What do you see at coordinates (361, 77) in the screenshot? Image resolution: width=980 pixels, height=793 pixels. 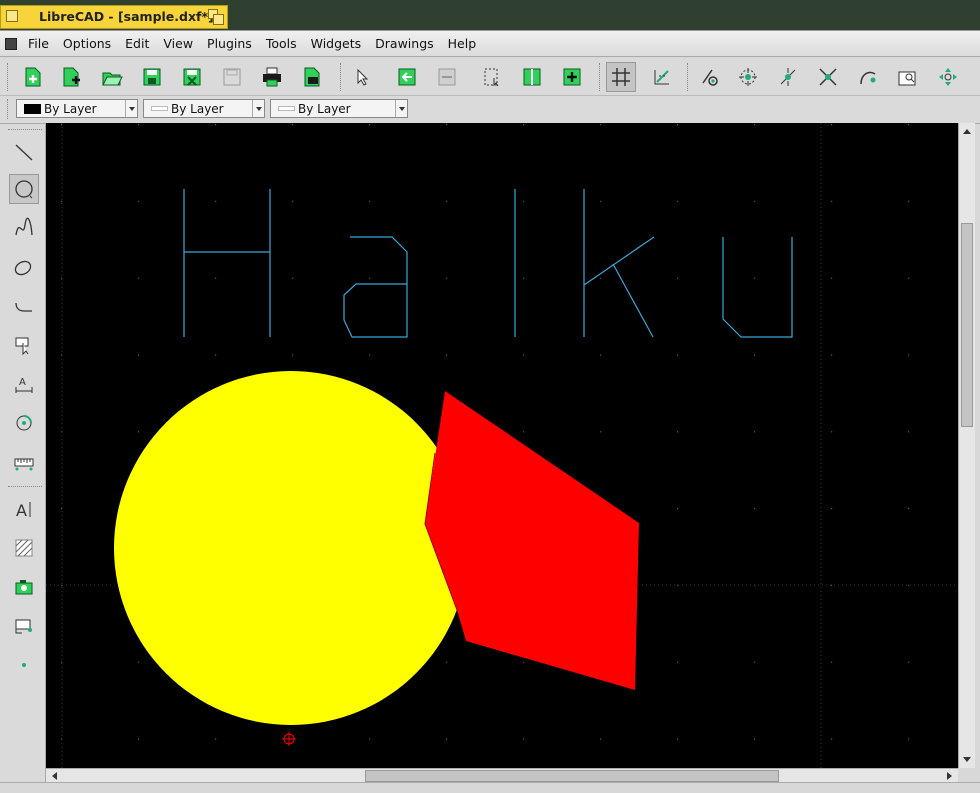 I see `select-pointer-icon` at bounding box center [361, 77].